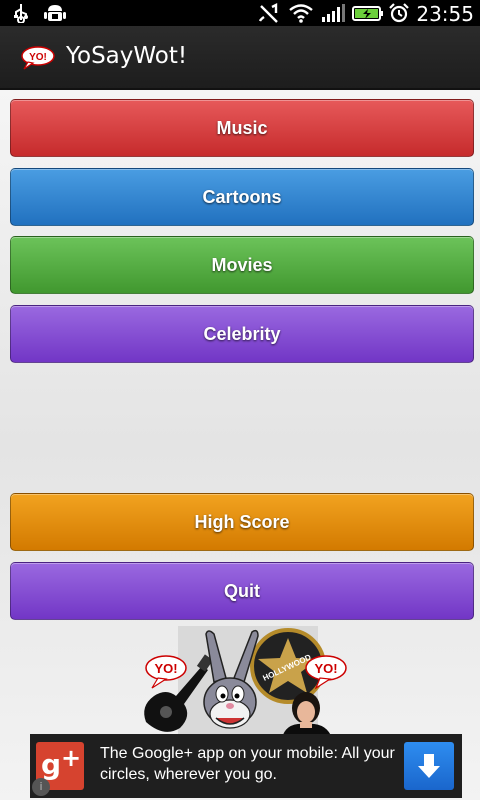 The image size is (480, 800). I want to click on quit-button: Quit, so click(242, 591).